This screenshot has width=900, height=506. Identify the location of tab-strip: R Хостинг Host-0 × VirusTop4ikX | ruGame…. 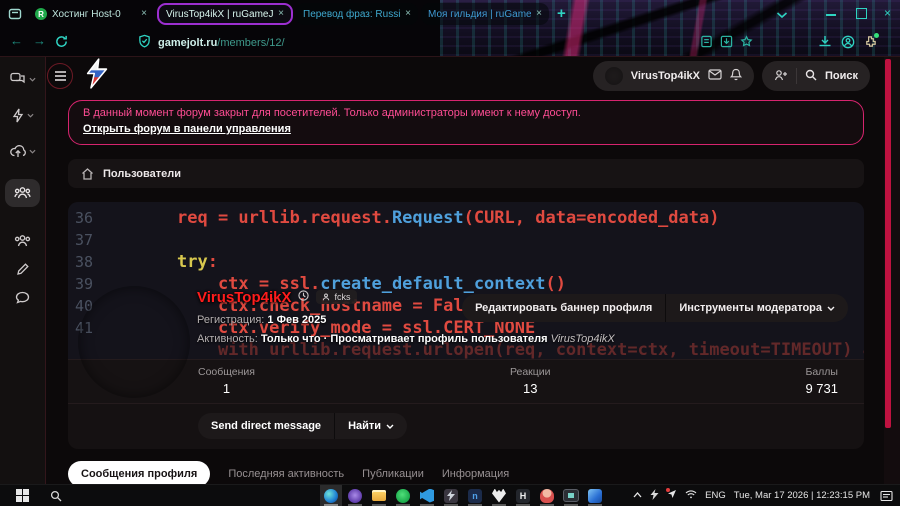
(450, 14).